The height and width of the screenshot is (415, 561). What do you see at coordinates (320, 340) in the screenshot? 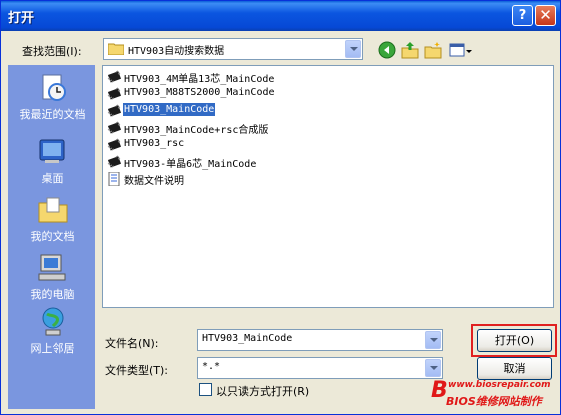
I see `filename-input: HTV903_MainCode` at bounding box center [320, 340].